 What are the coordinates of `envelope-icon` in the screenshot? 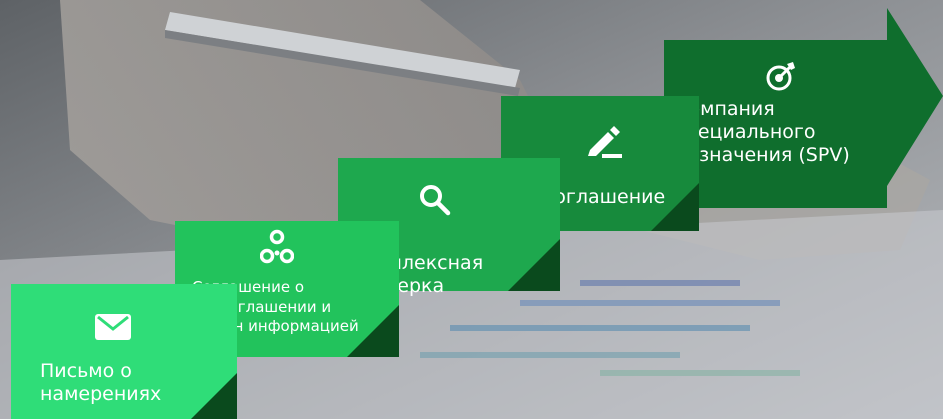 It's located at (113, 329).